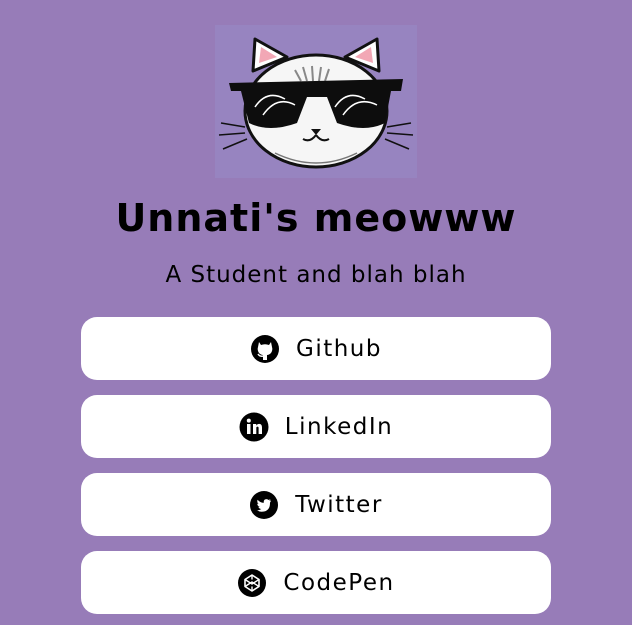  Describe the element at coordinates (264, 505) in the screenshot. I see `twitter-icon` at that location.